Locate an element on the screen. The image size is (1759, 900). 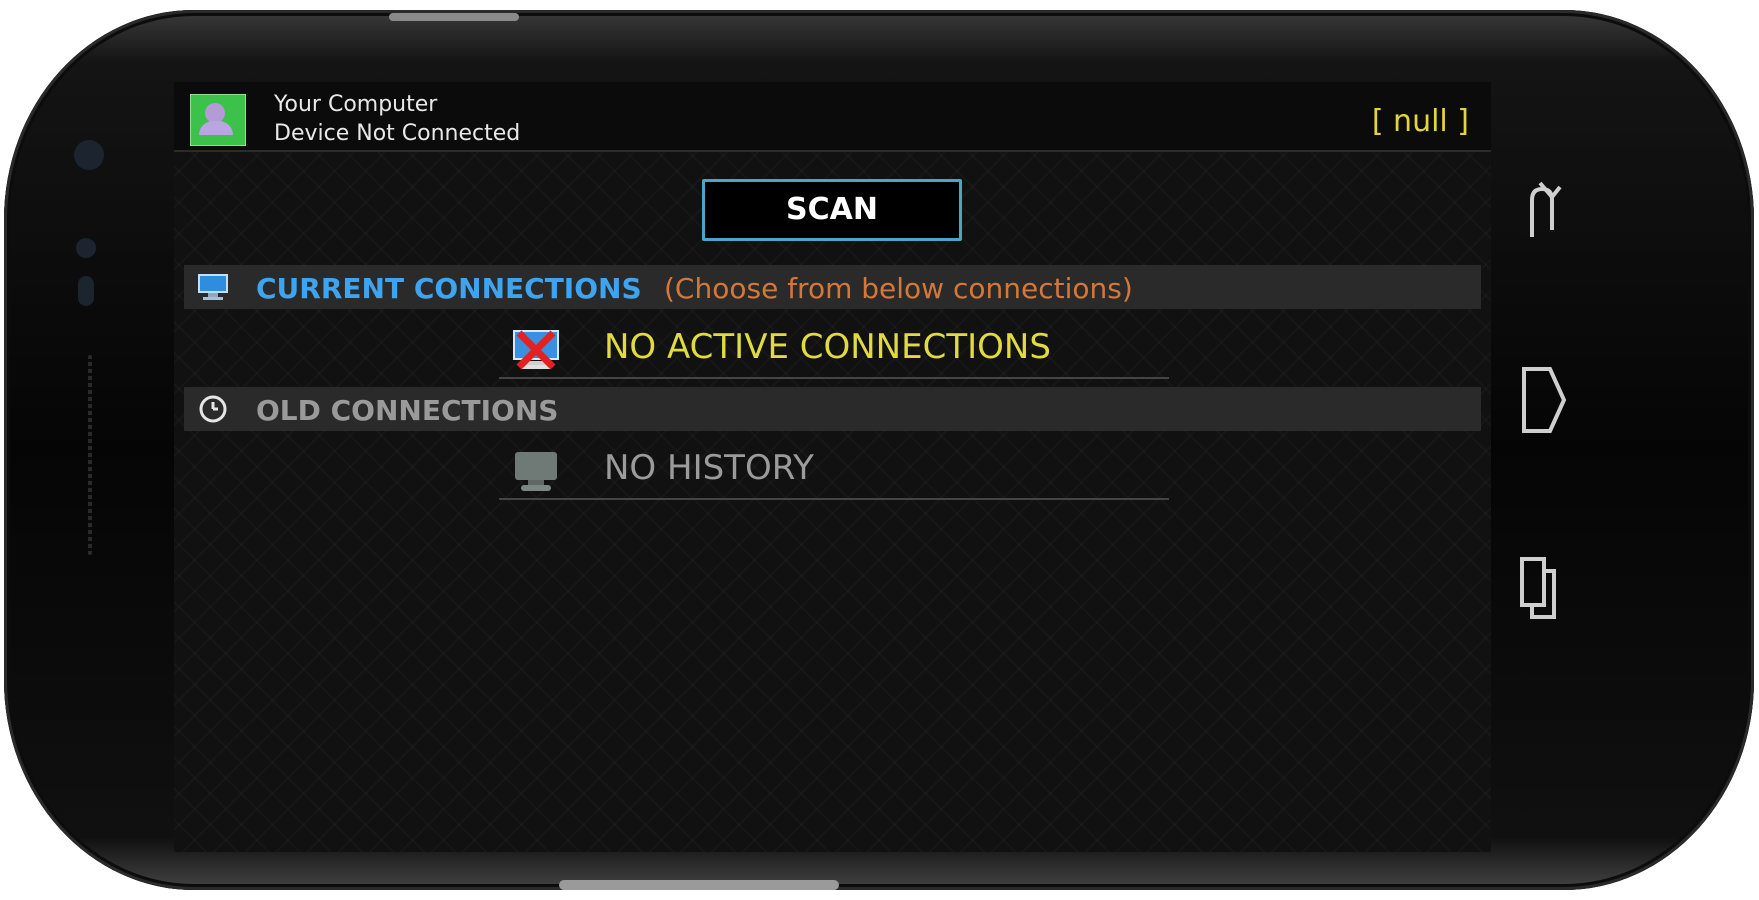
device-name: Your Computer is located at coordinates (356, 104).